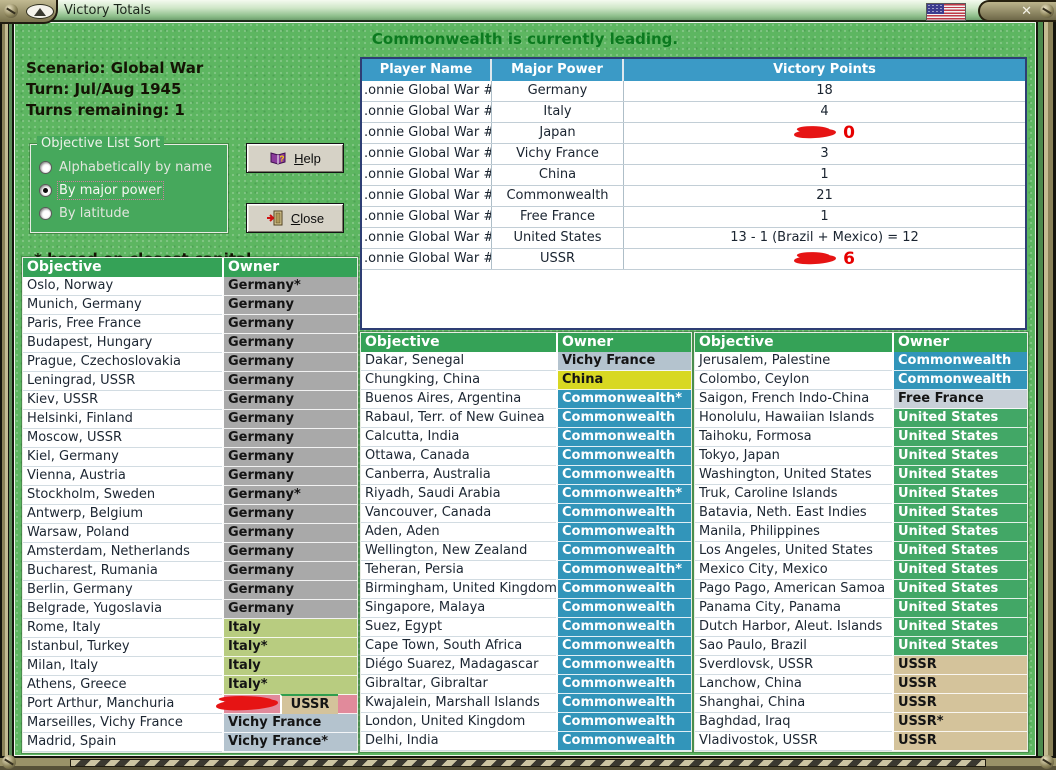 The image size is (1056, 770). I want to click on help-book-icon: ?, so click(278, 158).